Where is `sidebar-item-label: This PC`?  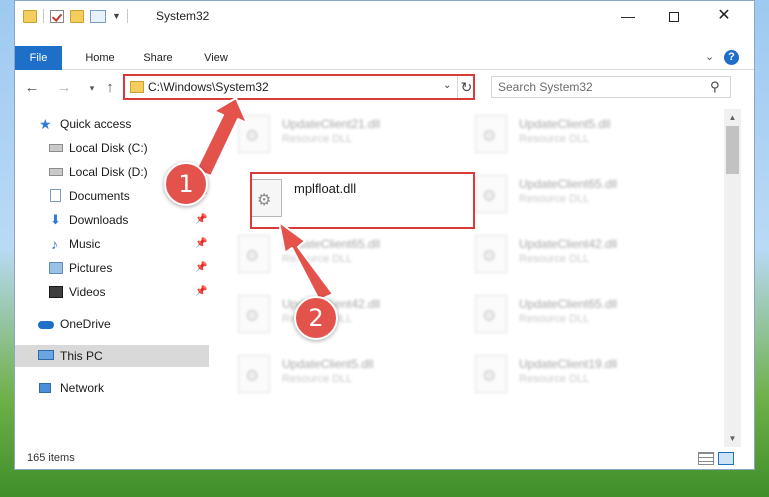 sidebar-item-label: This PC is located at coordinates (81, 356).